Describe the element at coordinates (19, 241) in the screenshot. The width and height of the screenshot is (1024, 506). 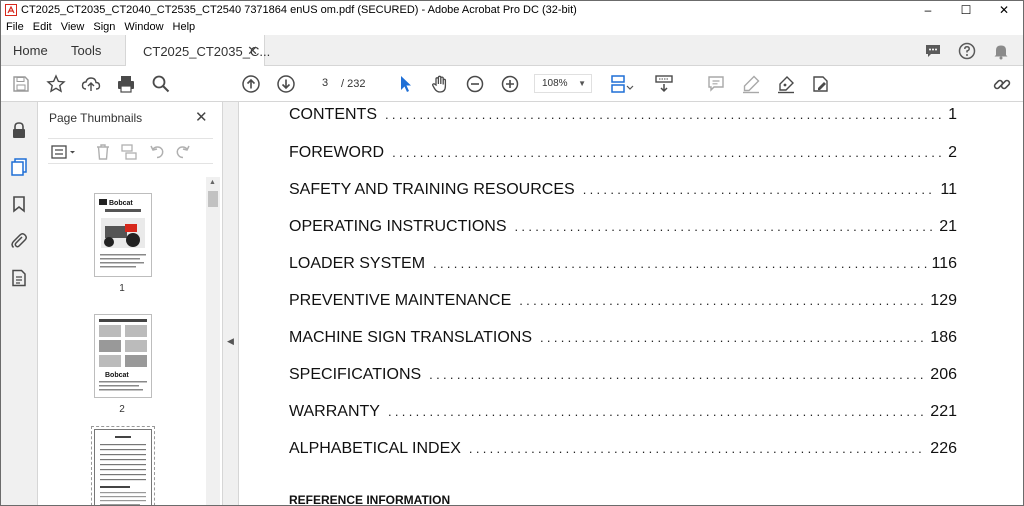
I see `attachment-paperclip-icon` at that location.